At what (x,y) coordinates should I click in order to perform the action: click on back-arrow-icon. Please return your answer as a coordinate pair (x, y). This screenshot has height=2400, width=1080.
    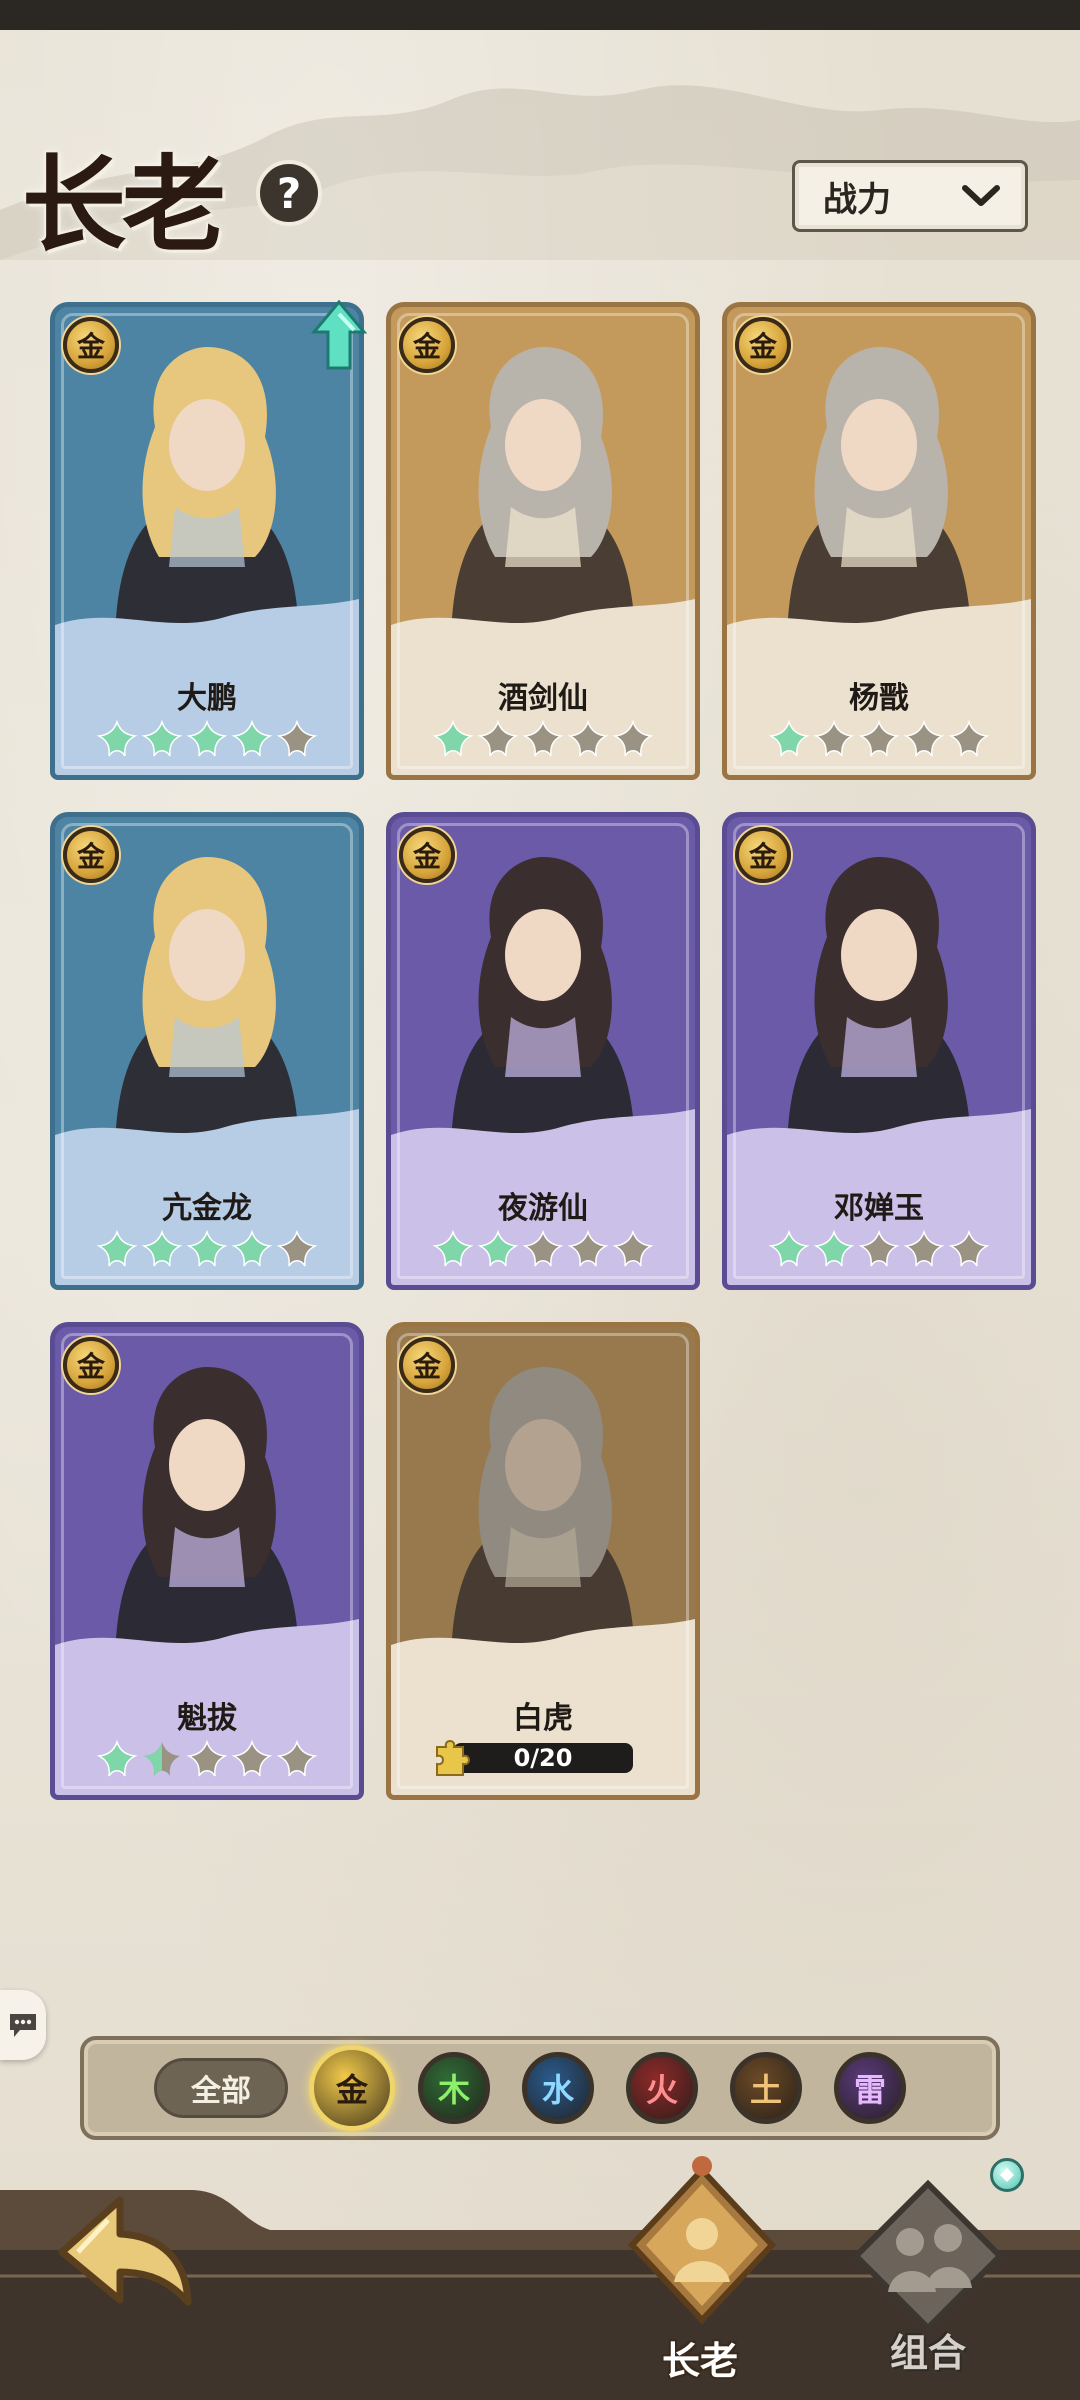
    Looking at the image, I should click on (125, 2250).